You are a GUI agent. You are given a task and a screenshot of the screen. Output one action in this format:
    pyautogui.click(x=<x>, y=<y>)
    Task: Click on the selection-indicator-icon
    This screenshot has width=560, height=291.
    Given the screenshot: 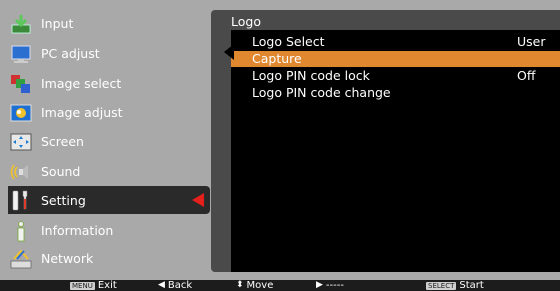 What is the action you would take?
    pyautogui.click(x=198, y=200)
    